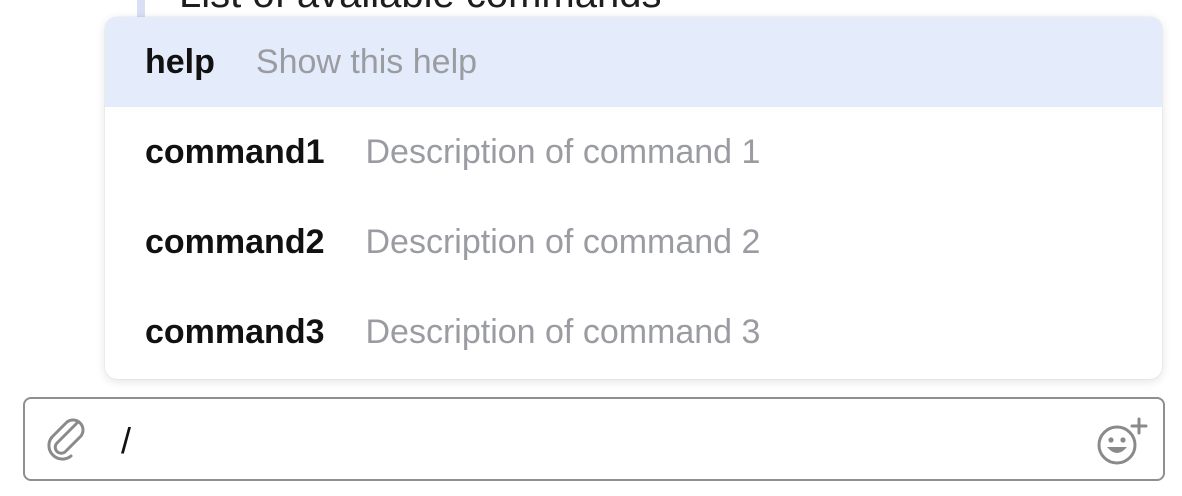  I want to click on message-quote: List of available commands, so click(399, 9).